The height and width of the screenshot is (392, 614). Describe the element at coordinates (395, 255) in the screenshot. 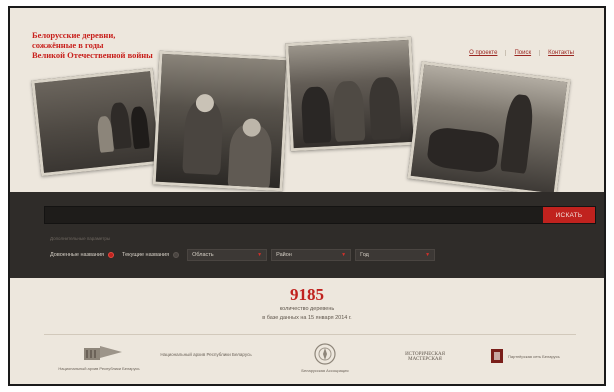

I see `select-year: Год ▼` at that location.